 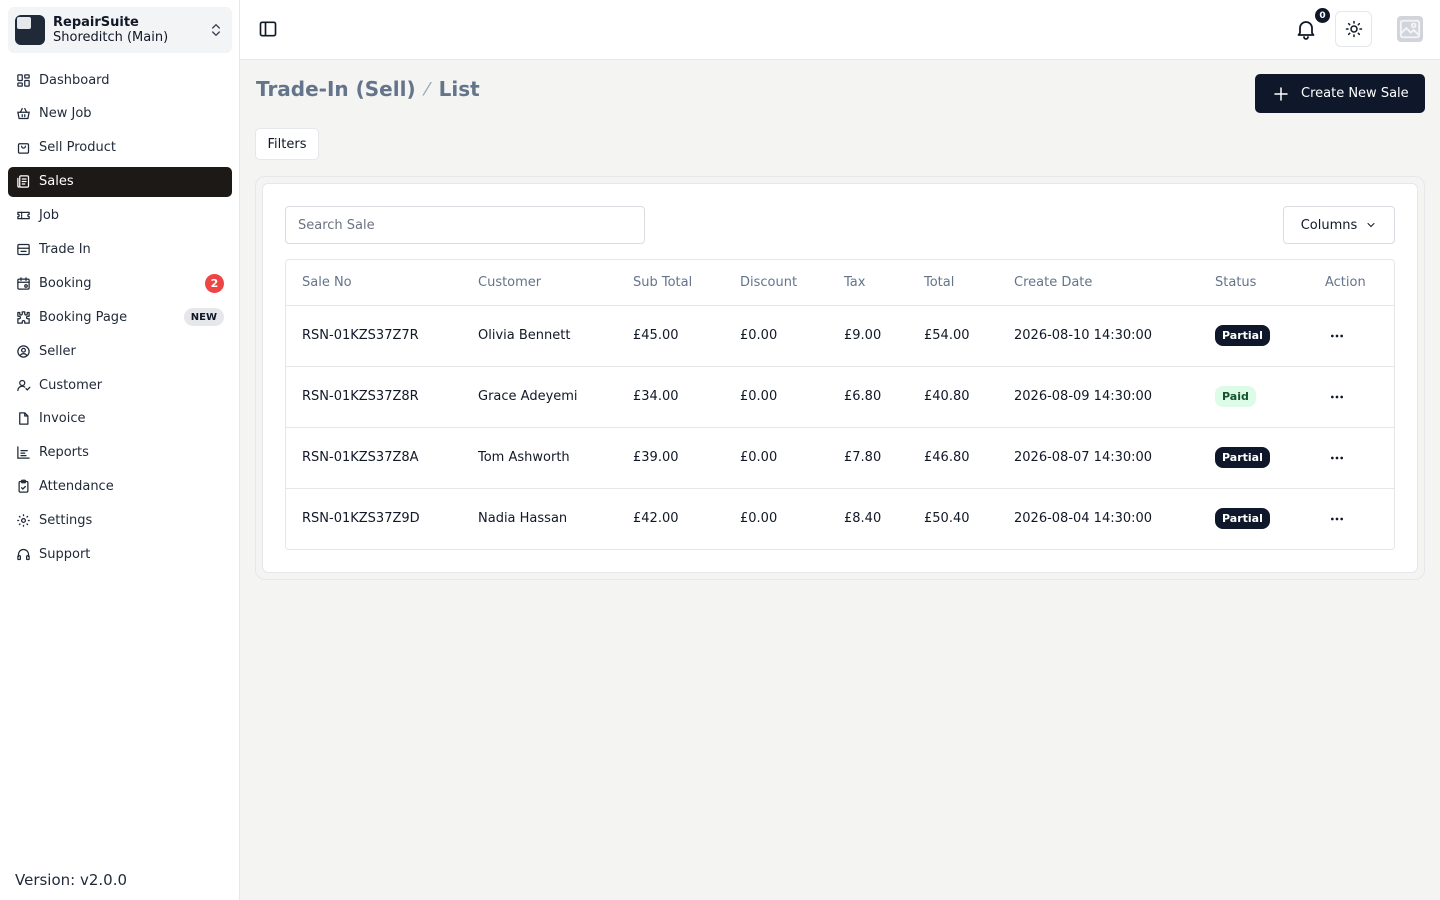 I want to click on column-header: Create Date, so click(x=1098, y=283).